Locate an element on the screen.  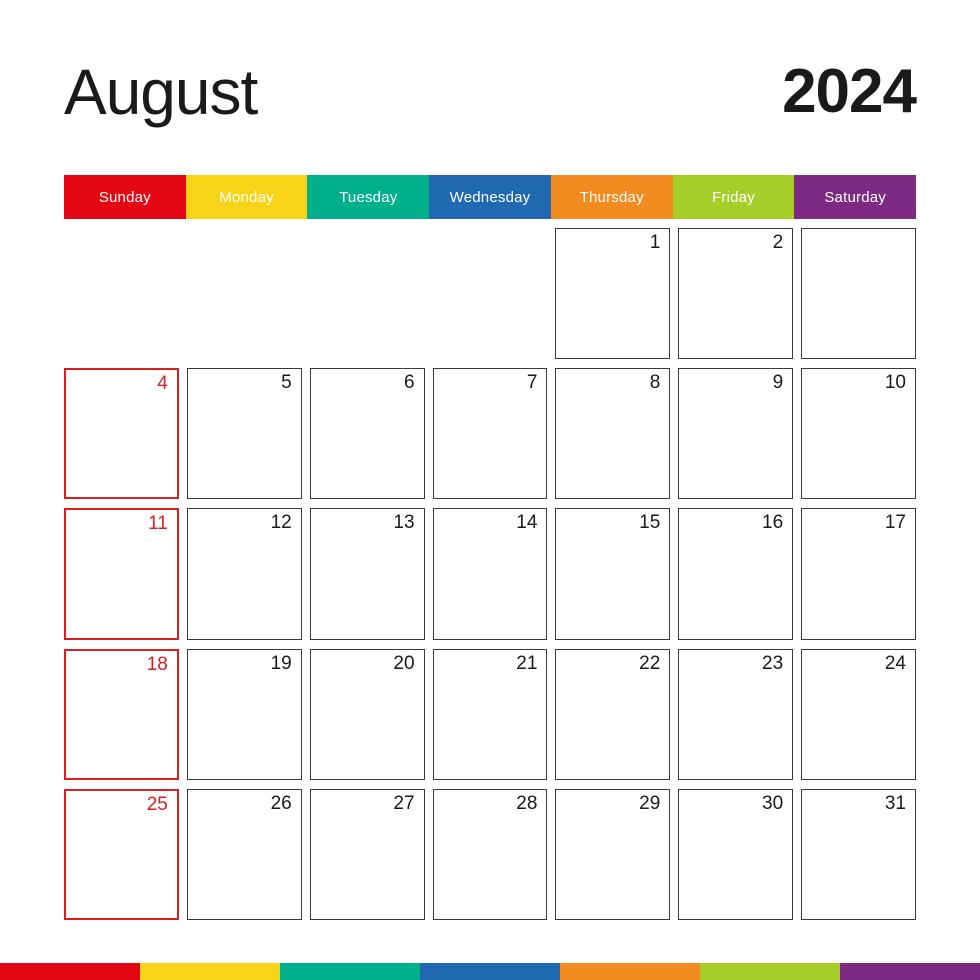
weekday-label: Friday is located at coordinates (733, 197).